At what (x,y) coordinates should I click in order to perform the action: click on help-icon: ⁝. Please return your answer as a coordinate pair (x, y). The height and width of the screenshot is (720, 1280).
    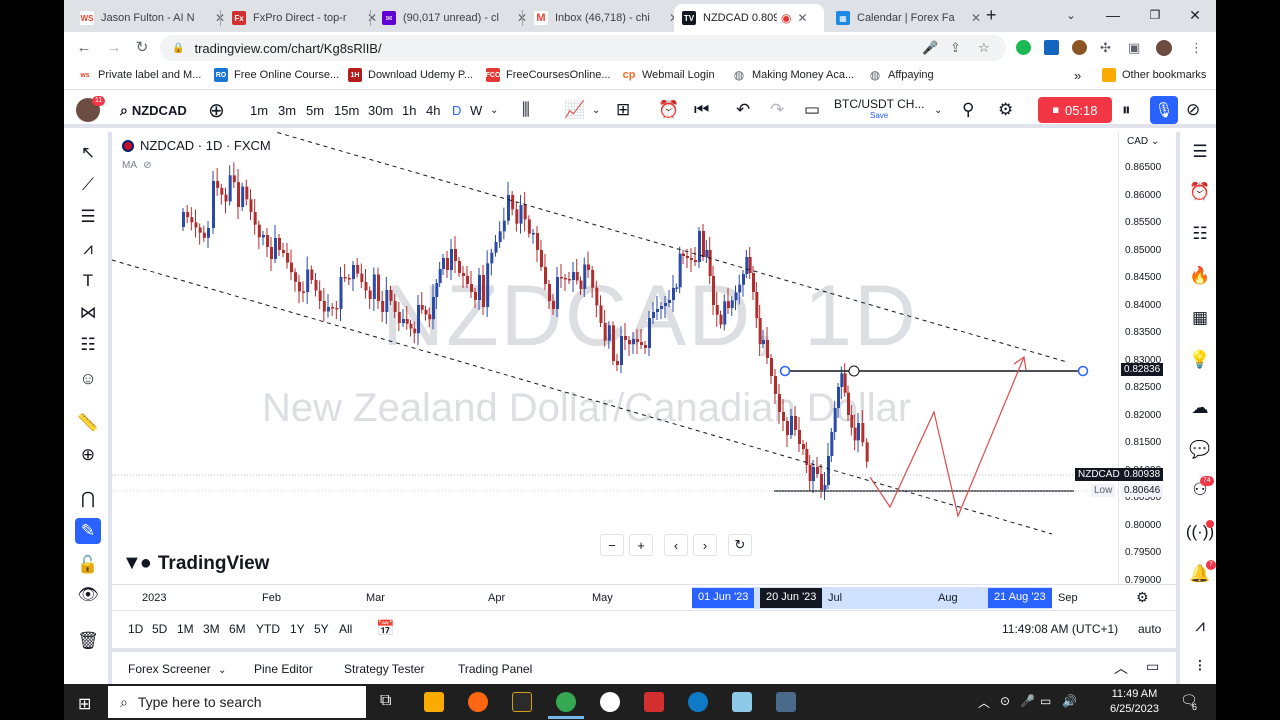
    Looking at the image, I should click on (1200, 666).